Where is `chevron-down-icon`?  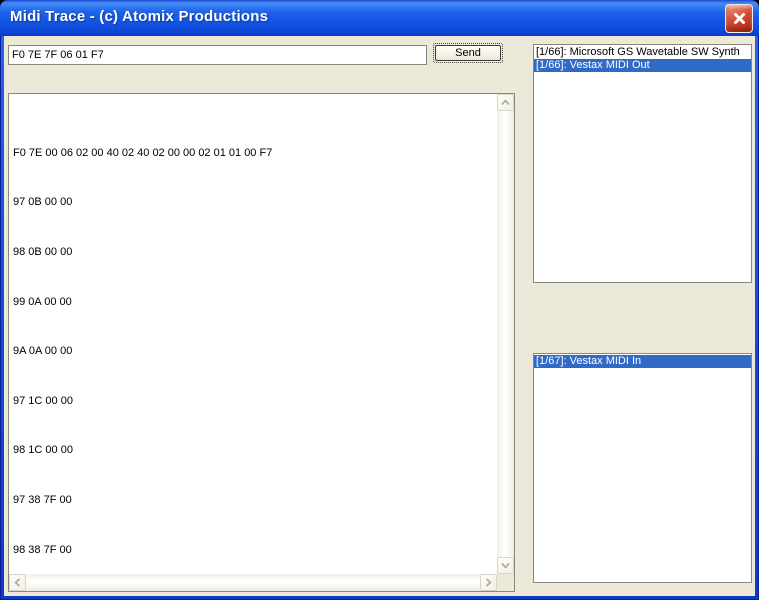 chevron-down-icon is located at coordinates (505, 566).